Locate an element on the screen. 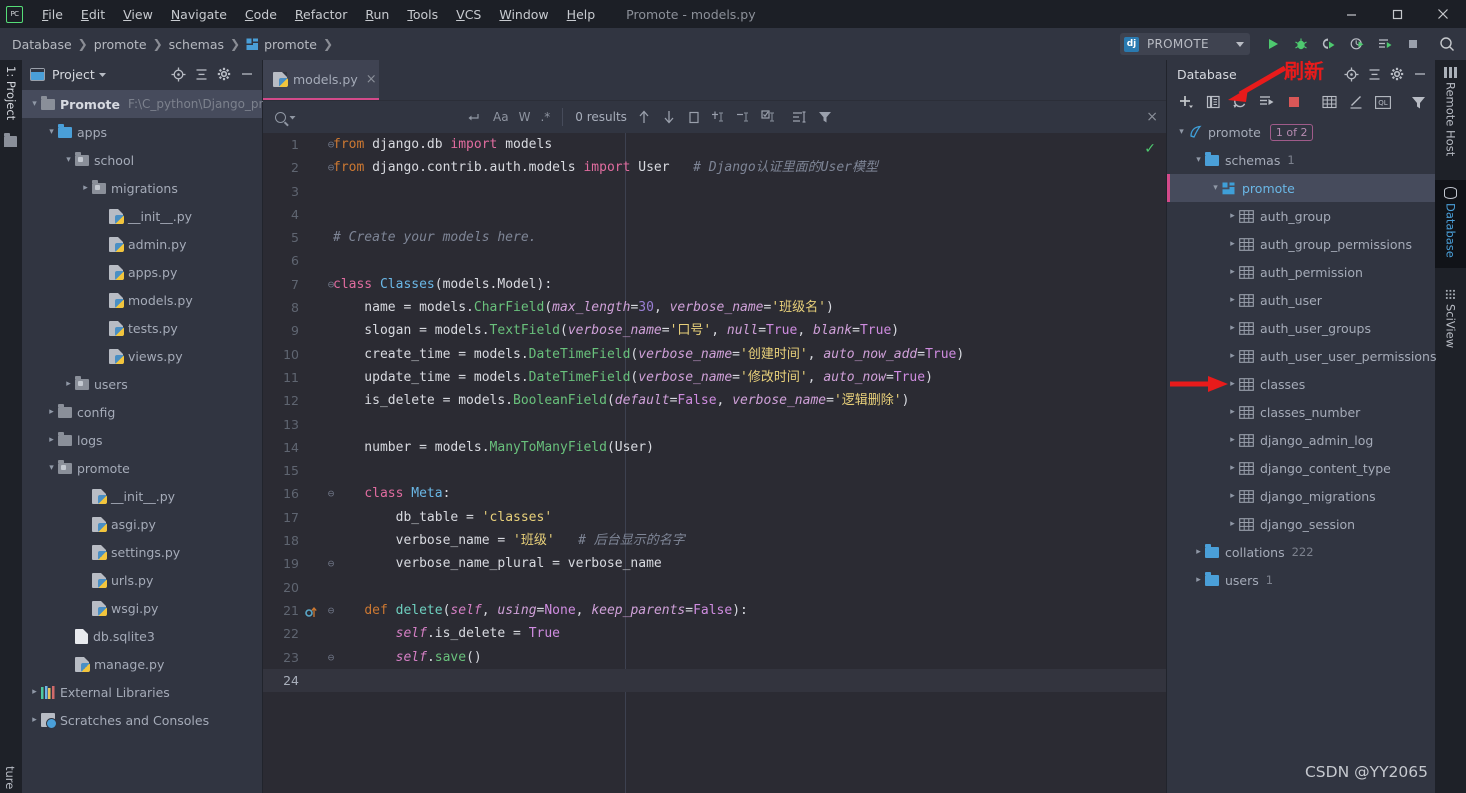 The image size is (1466, 793). code-line-19: 19 ⊖ verbose_name_plural = verbose_name is located at coordinates (714, 563).